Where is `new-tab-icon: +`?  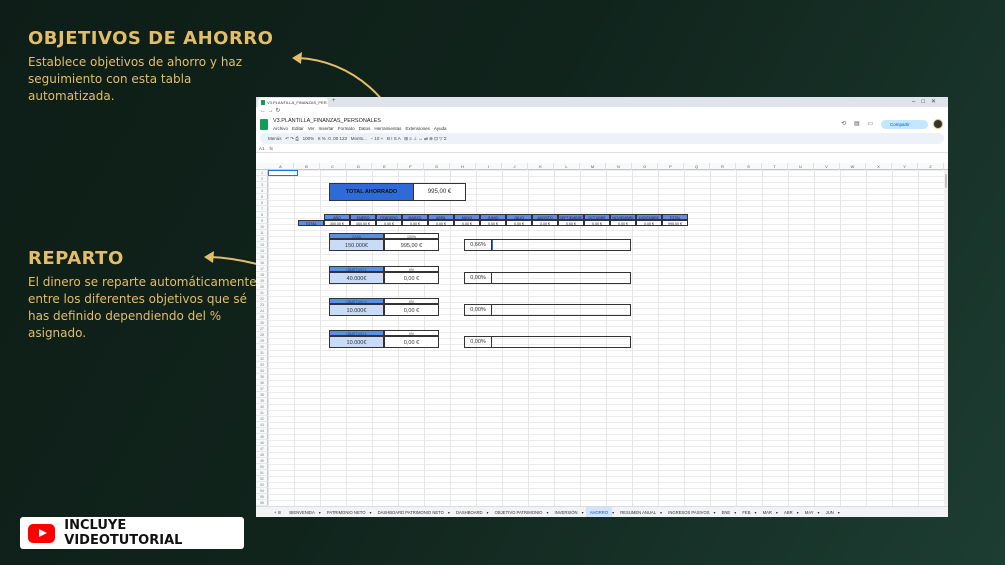 new-tab-icon: + is located at coordinates (334, 101).